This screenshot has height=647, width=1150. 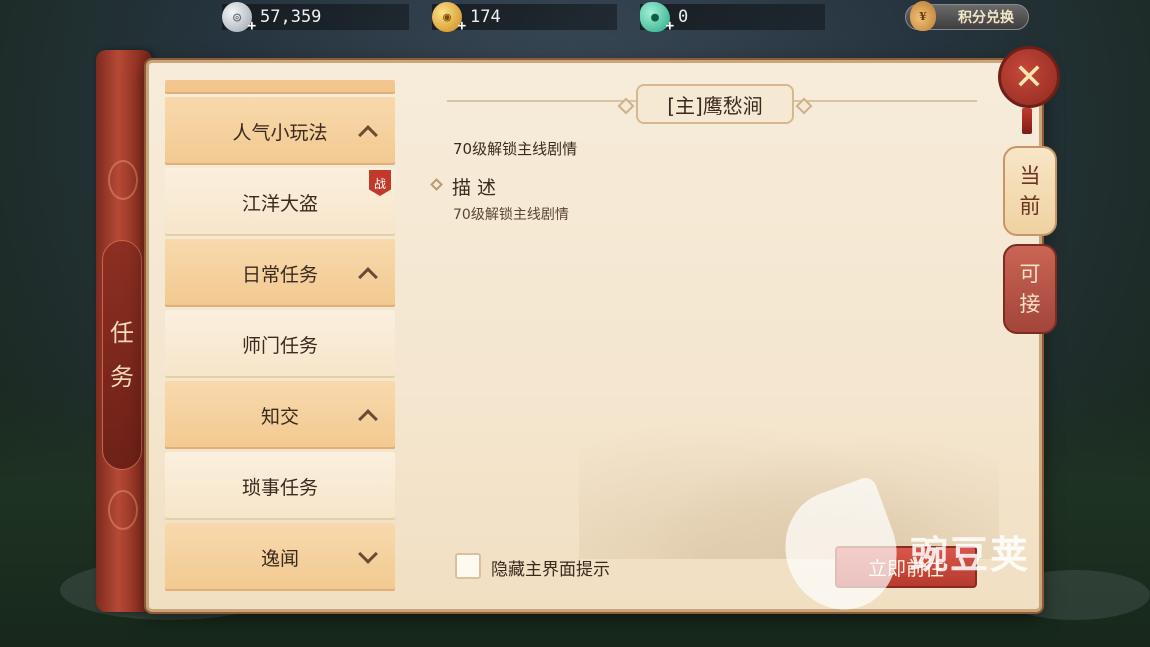 I want to click on spine-title-char-2: 务, so click(x=122, y=377).